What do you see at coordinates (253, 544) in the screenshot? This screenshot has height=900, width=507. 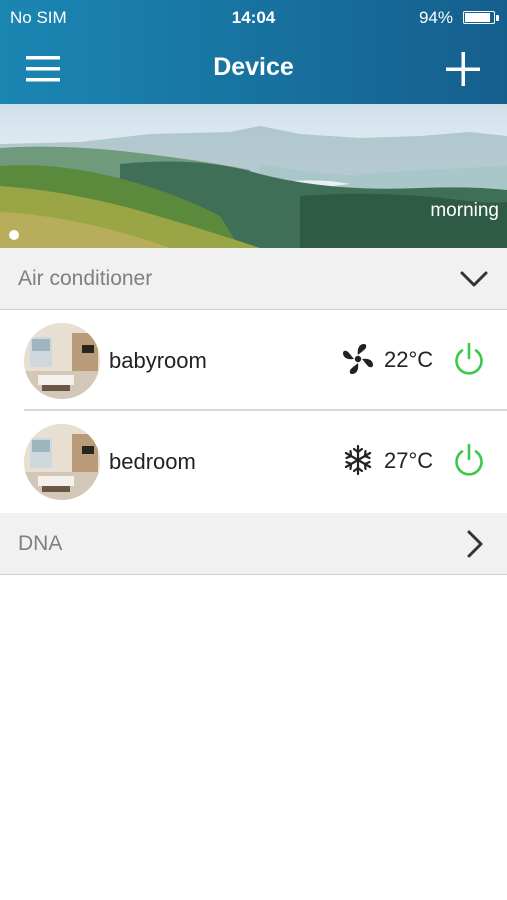 I see `section-dna: DNA` at bounding box center [253, 544].